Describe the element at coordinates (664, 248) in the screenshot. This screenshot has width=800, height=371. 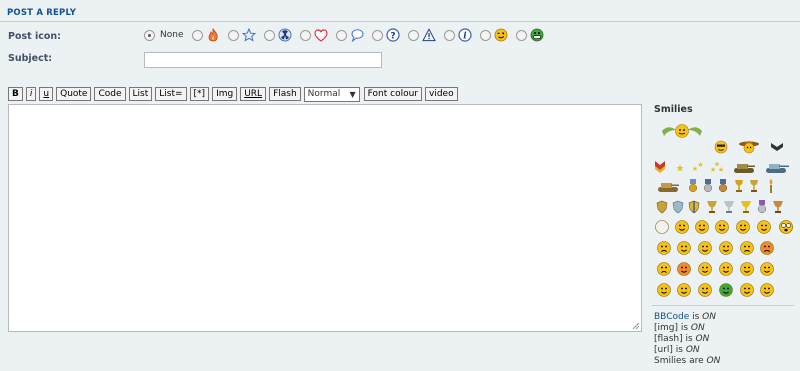
I see `confused-smiley-icon` at that location.